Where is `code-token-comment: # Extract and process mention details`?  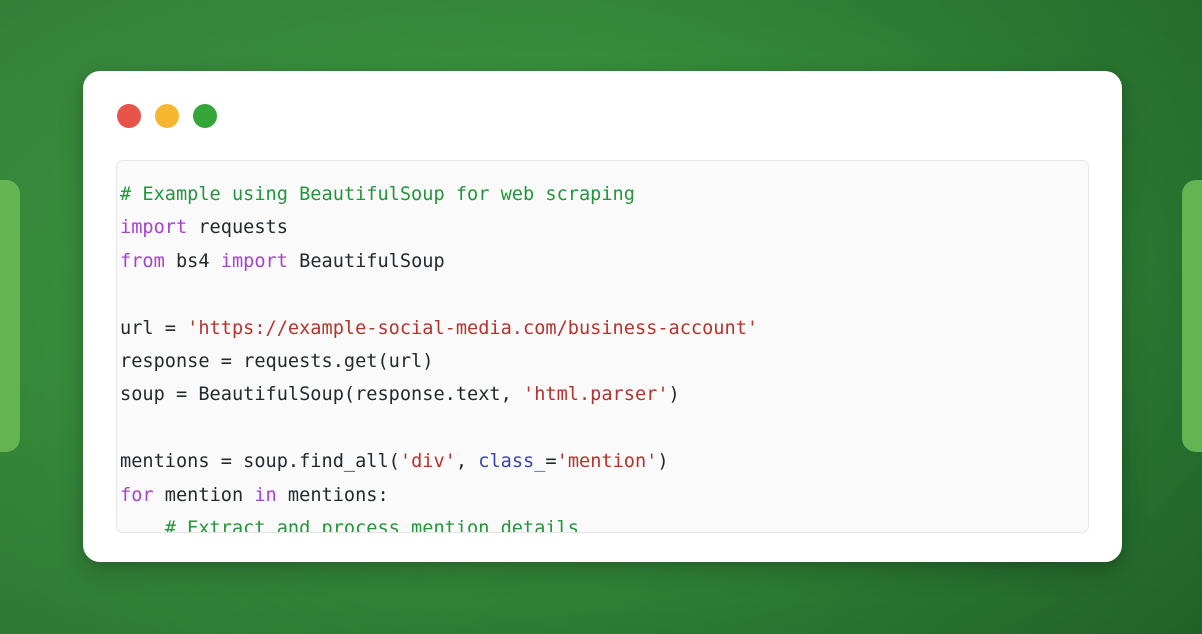 code-token-comment: # Extract and process mention details is located at coordinates (371, 525).